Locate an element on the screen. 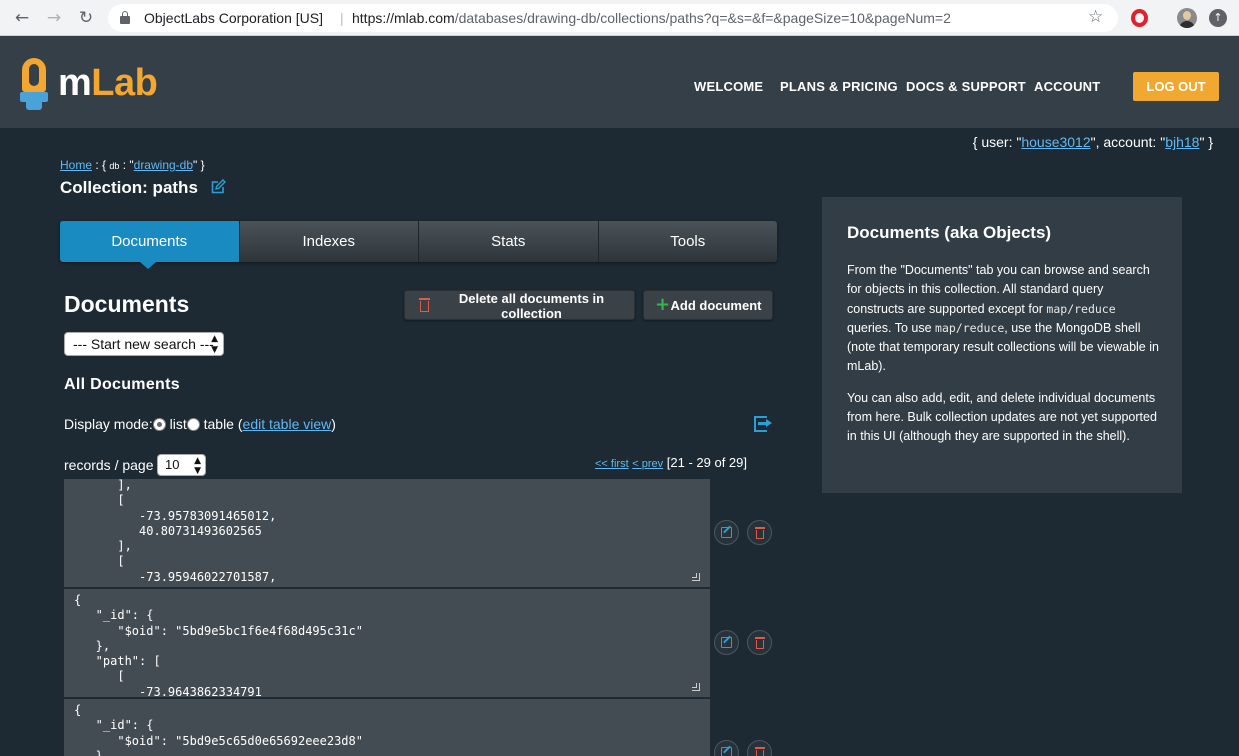 The image size is (1239, 756). edit-table-view-link: edit table view is located at coordinates (287, 424).